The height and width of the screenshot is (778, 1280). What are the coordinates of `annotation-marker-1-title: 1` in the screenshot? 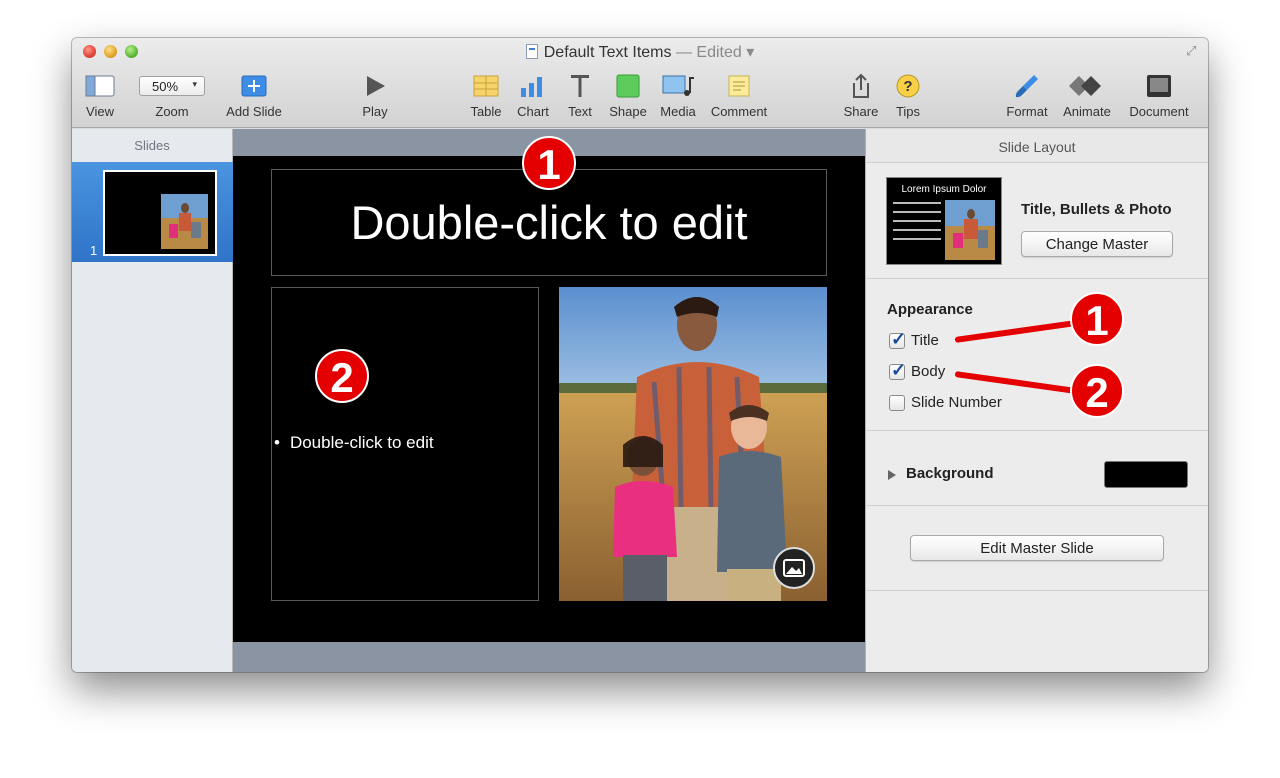 It's located at (549, 163).